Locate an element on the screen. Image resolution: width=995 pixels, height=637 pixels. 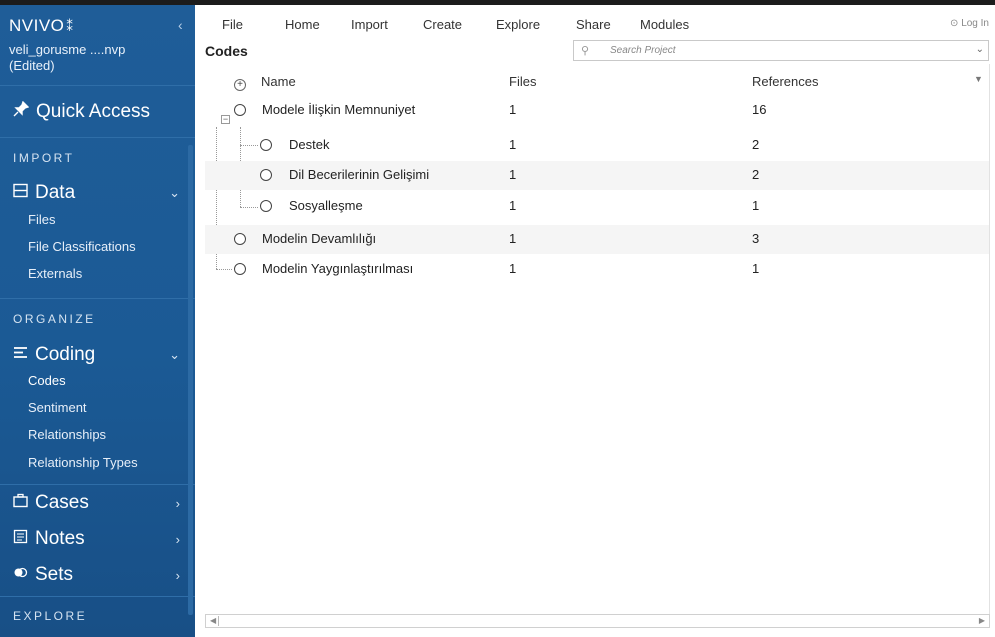
sidebar-item-files: Files is located at coordinates (41, 219).